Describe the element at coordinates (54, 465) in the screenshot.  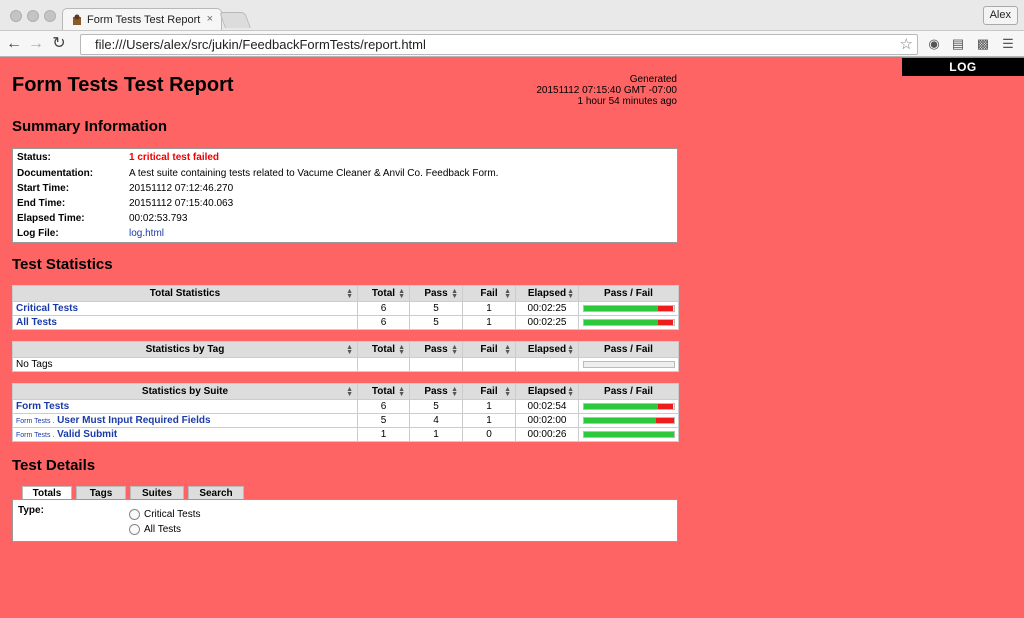
I see `details-heading: Test Details` at that location.